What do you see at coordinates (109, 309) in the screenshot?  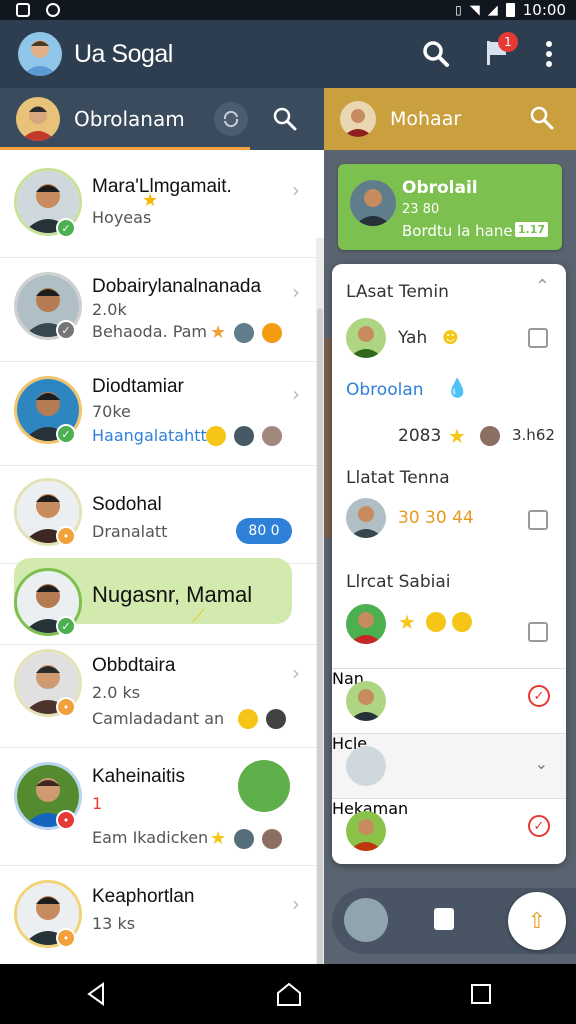 I see `chat-meta: 2.0k` at bounding box center [109, 309].